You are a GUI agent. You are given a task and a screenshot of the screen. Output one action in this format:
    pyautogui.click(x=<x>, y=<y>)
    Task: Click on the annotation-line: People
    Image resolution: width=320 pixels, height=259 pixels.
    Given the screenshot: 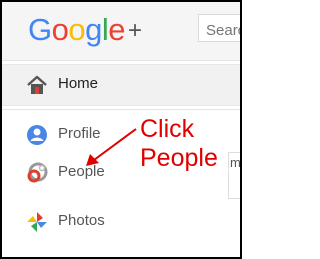 What is the action you would take?
    pyautogui.click(x=179, y=158)
    